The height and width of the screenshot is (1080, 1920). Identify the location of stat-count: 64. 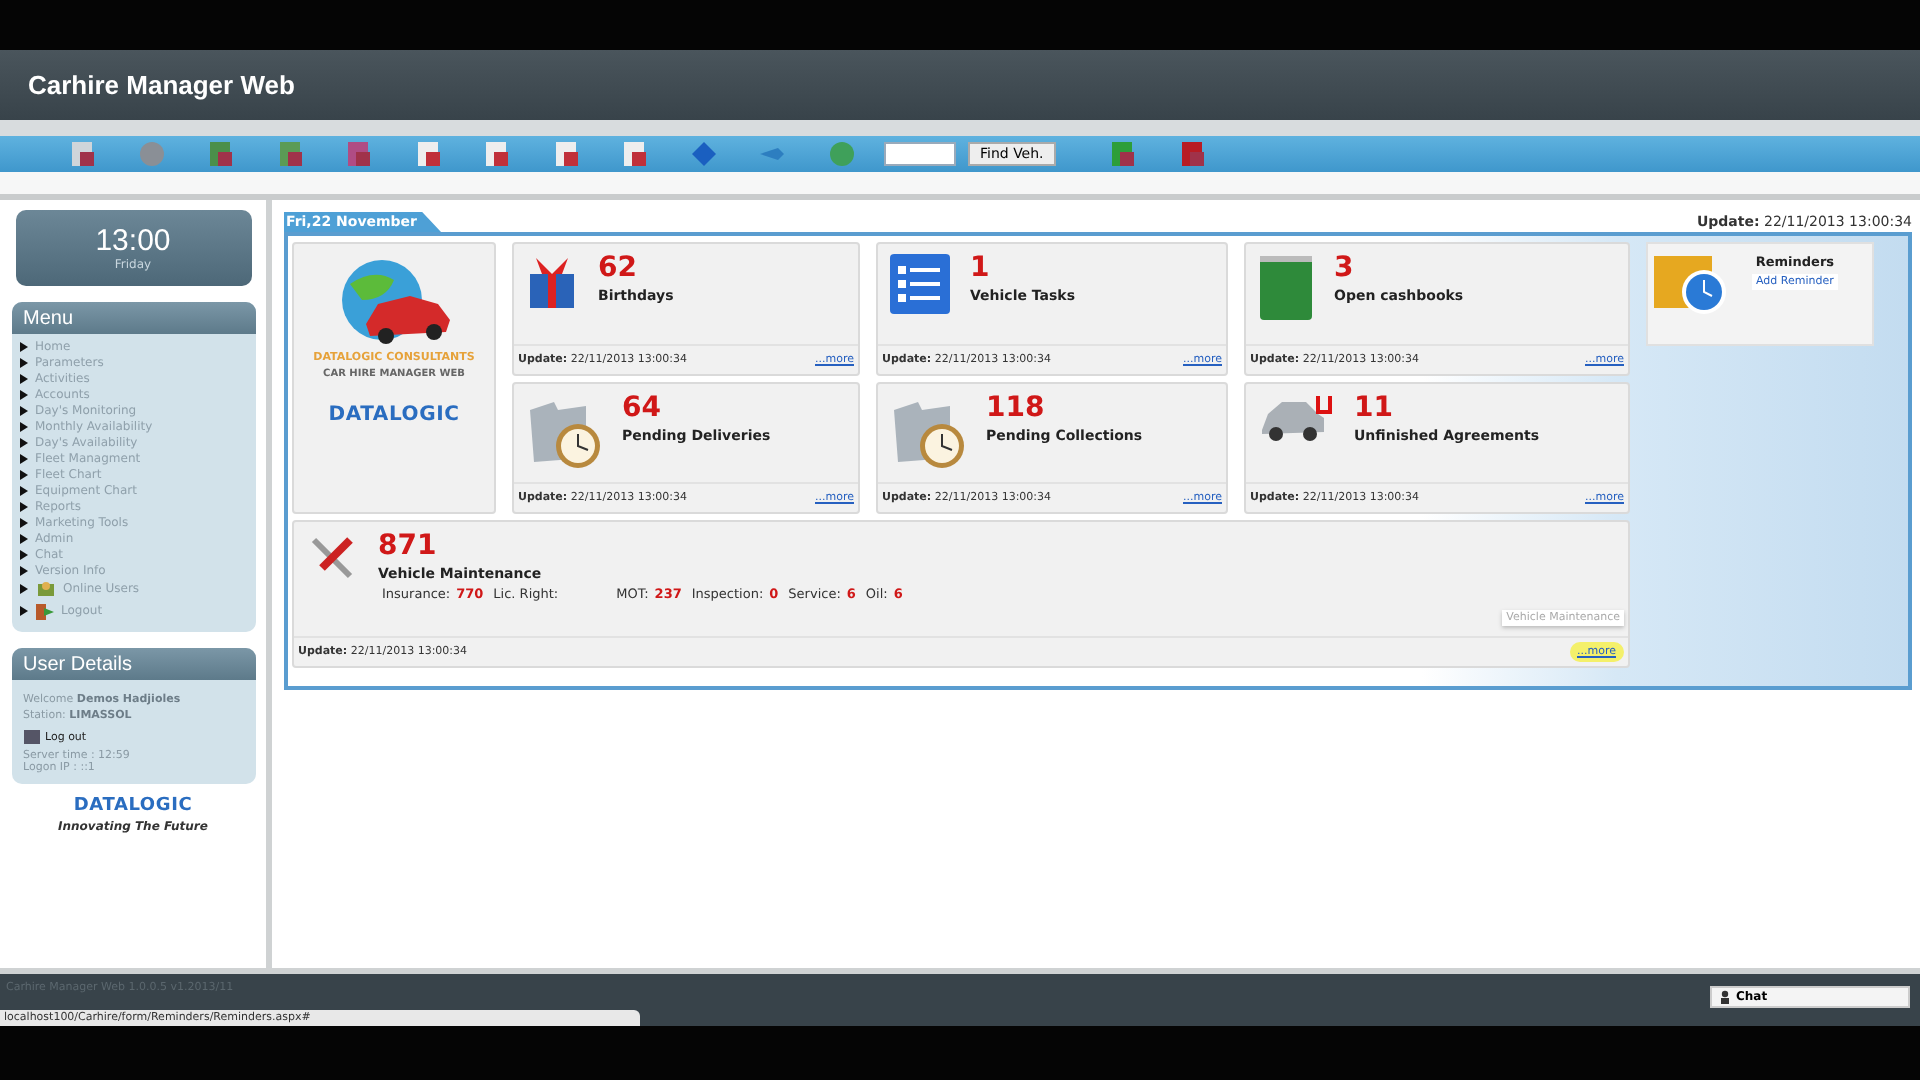
(642, 409).